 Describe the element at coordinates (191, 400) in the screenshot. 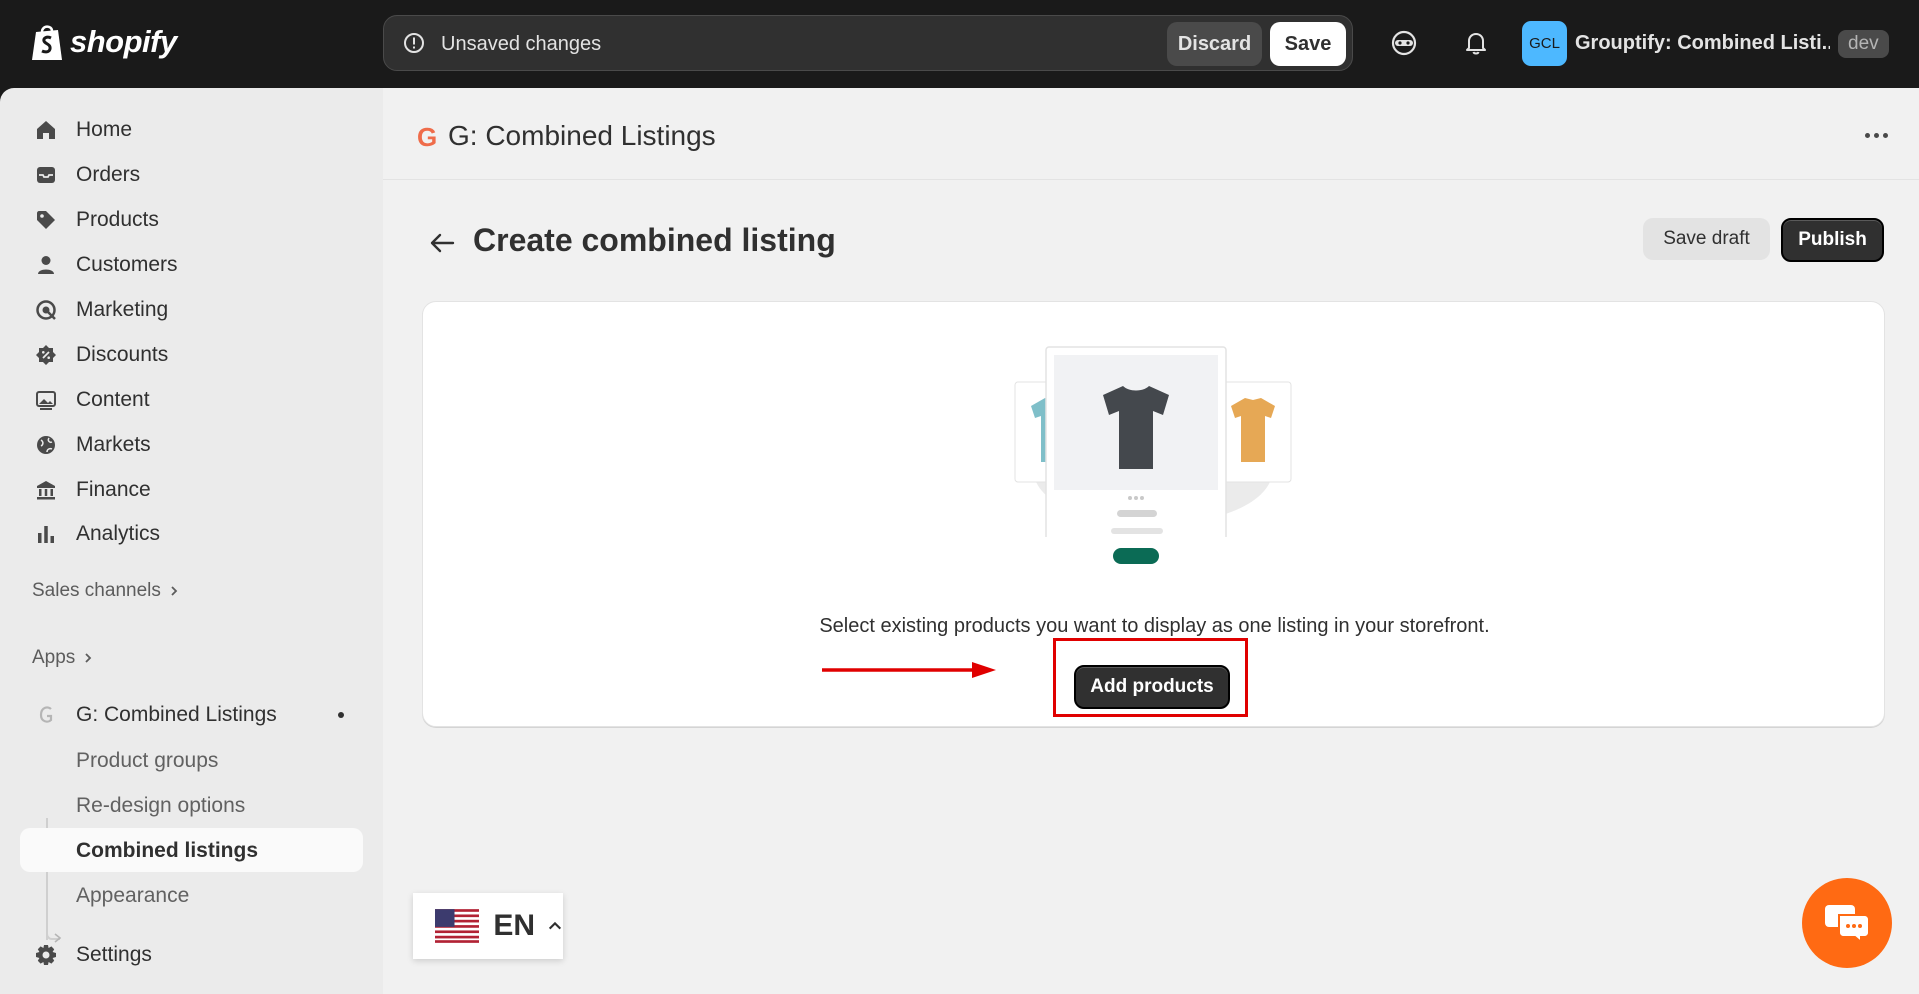

I see `sidebar-item-content: Content` at that location.